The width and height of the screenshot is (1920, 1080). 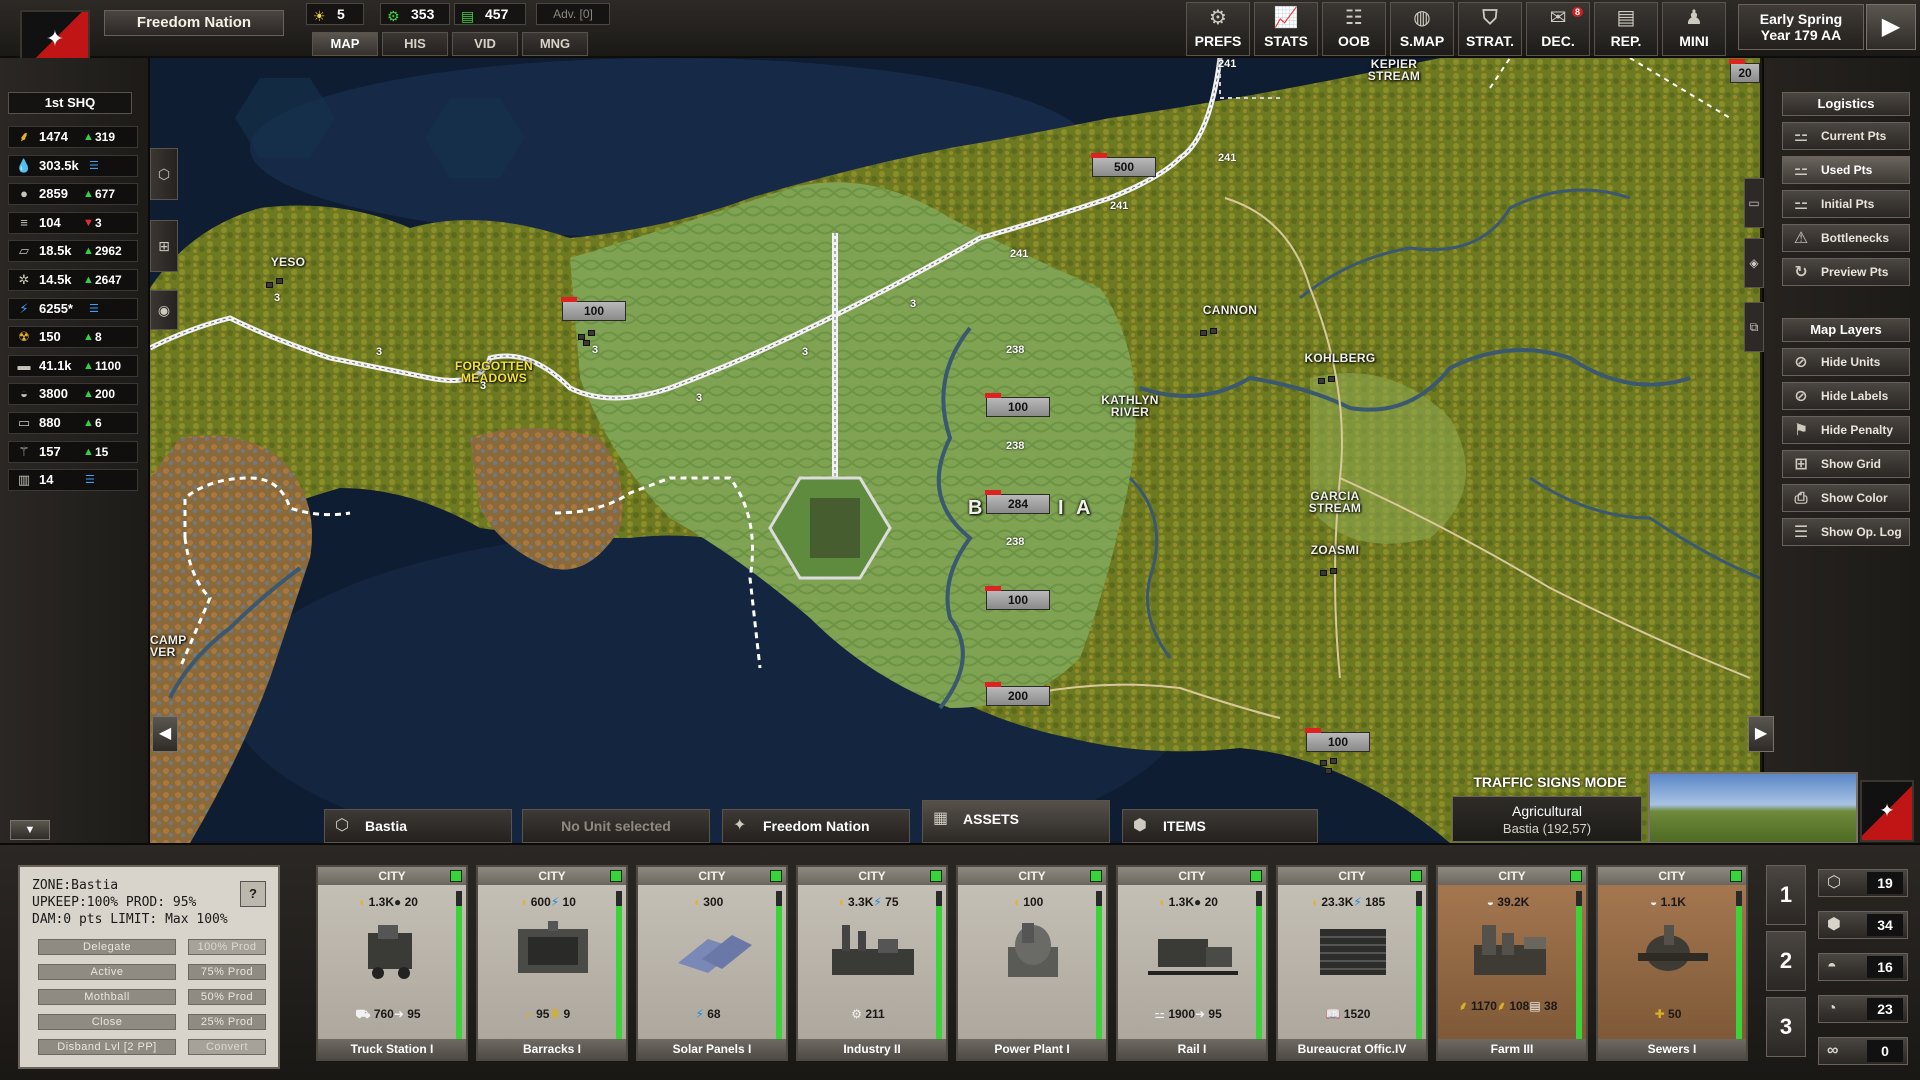 What do you see at coordinates (73, 480) in the screenshot?
I see `resource-row-building: ▥ 14 ☰` at bounding box center [73, 480].